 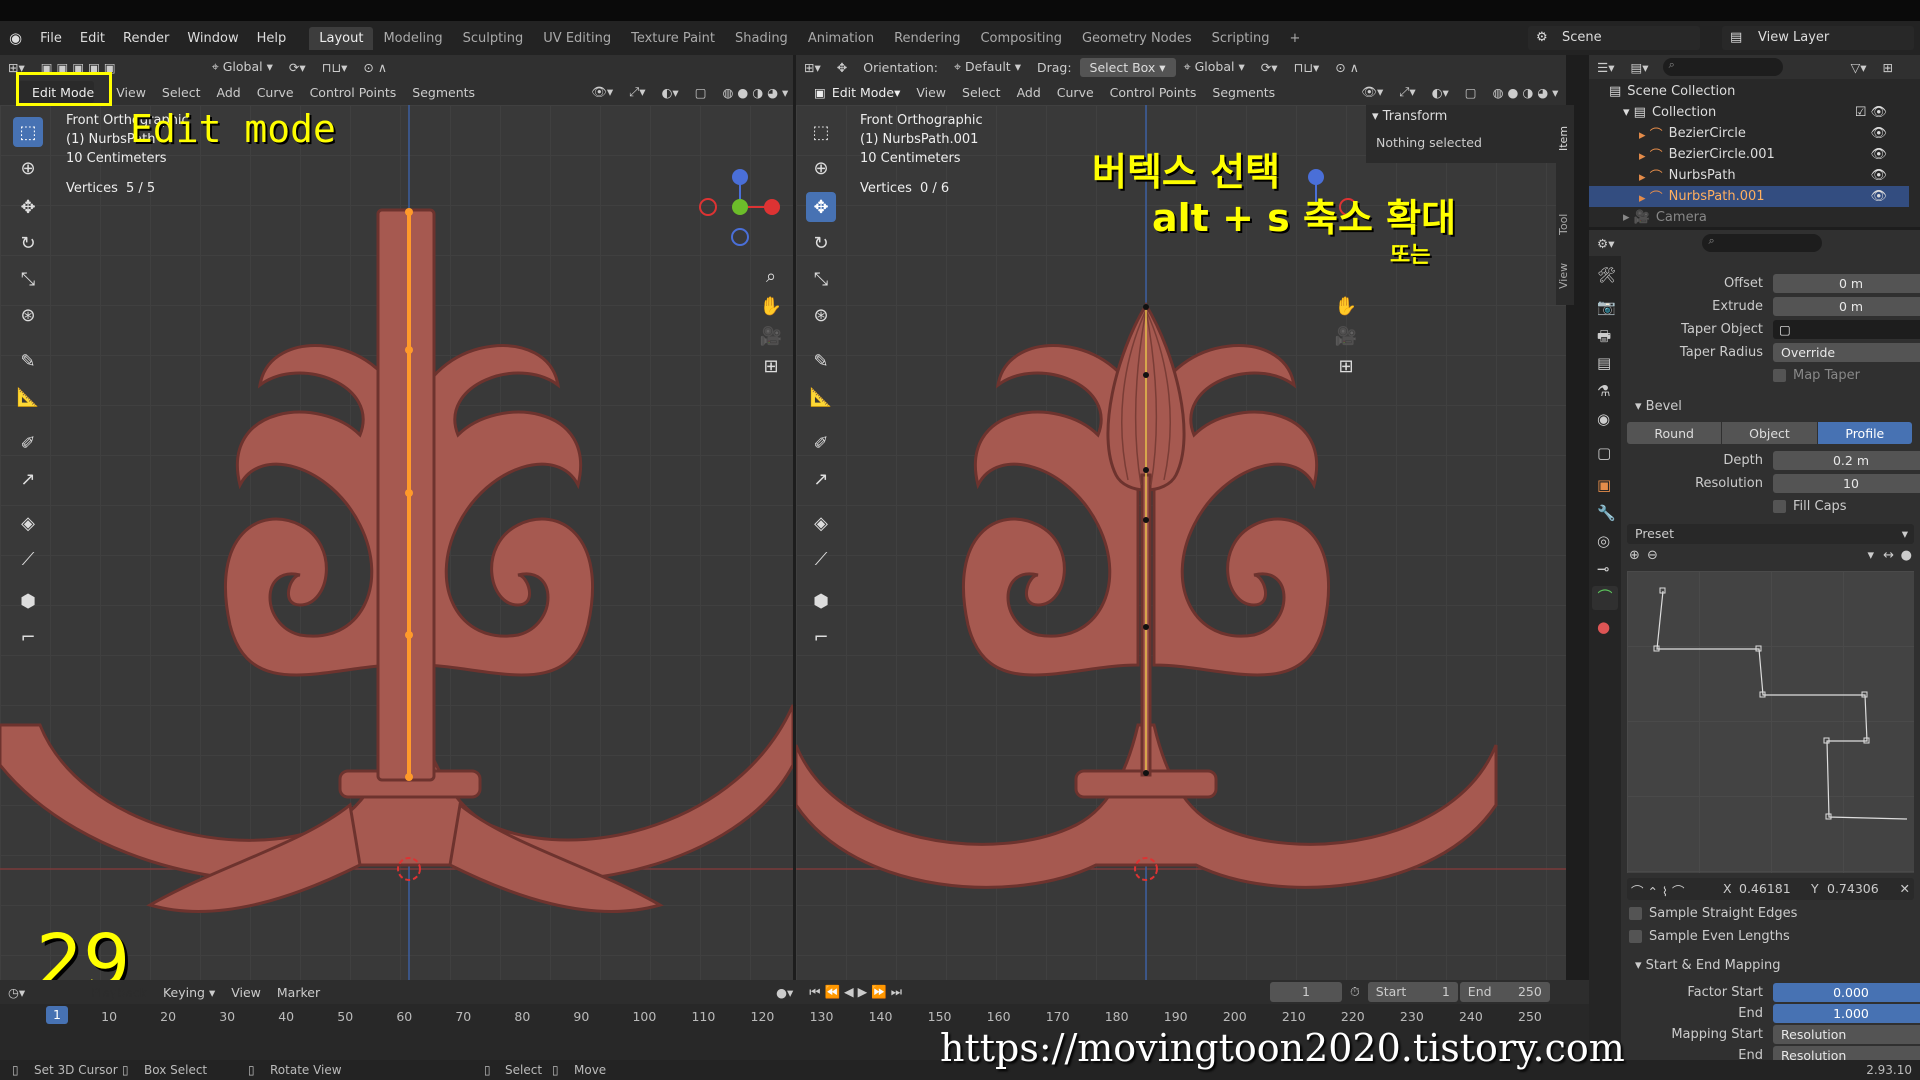 What do you see at coordinates (1846, 483) in the screenshot?
I see `resolution-field: 10` at bounding box center [1846, 483].